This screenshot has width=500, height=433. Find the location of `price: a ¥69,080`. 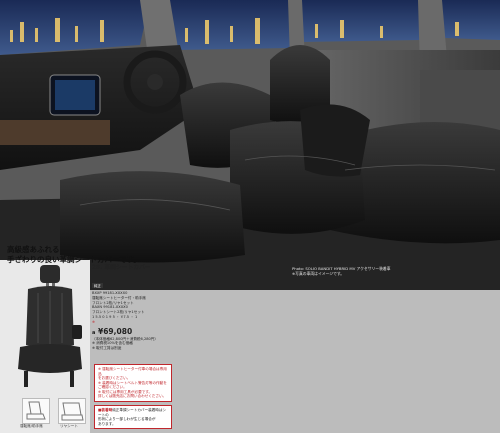

price: a ¥69,080 is located at coordinates (138, 331).